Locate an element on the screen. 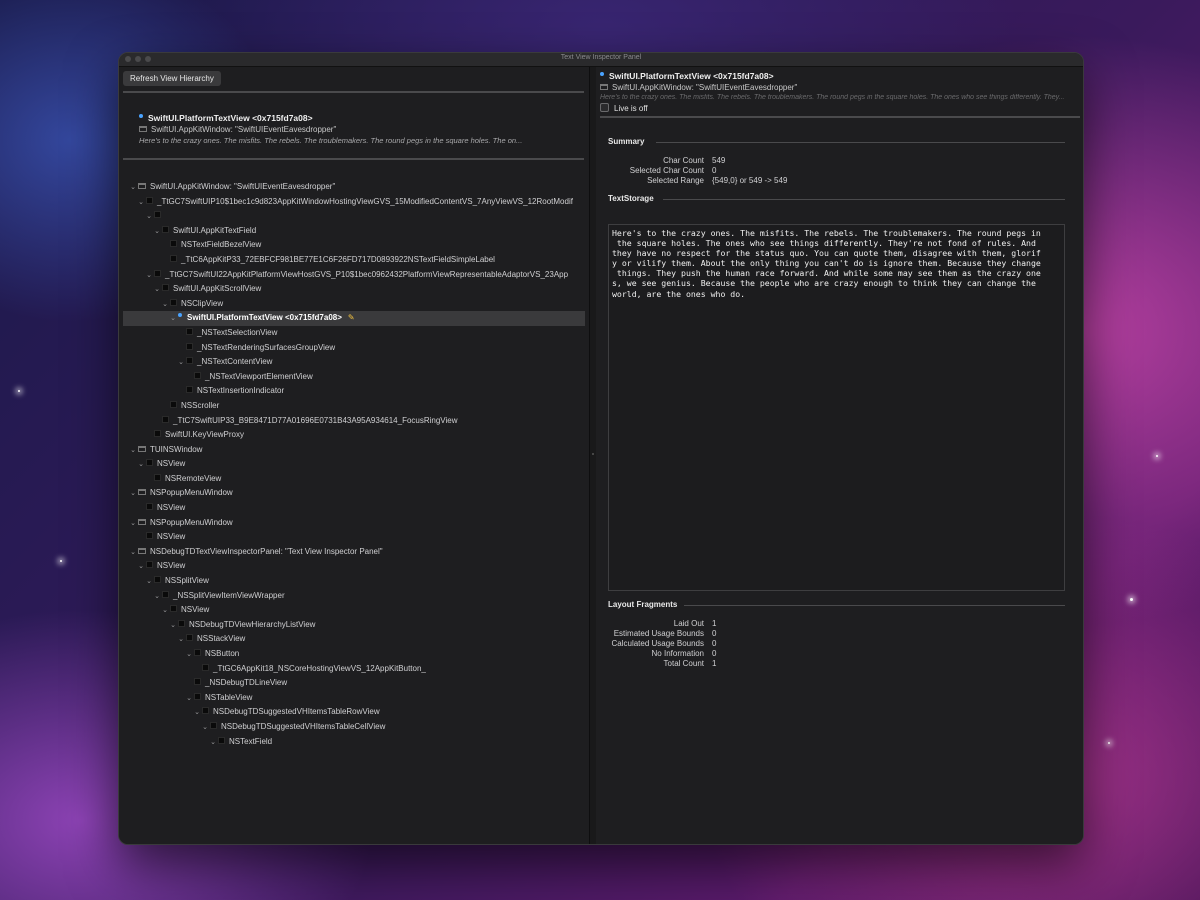  live-toggle: Live is off is located at coordinates (840, 108).